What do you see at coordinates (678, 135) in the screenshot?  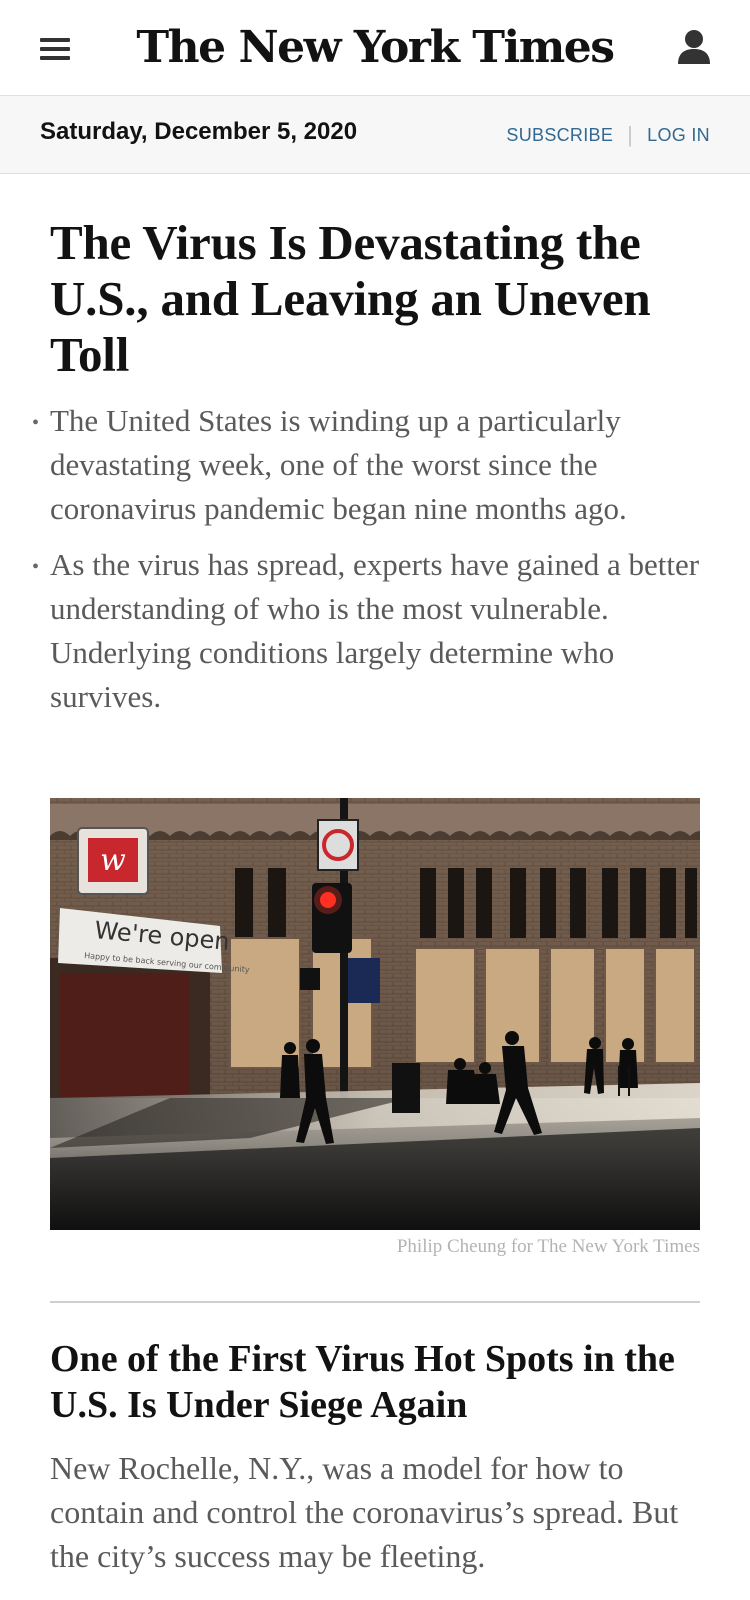 I see `login-link: LOG IN` at bounding box center [678, 135].